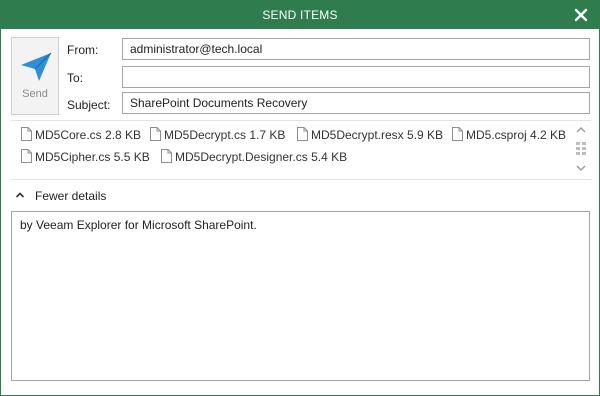  What do you see at coordinates (71, 196) in the screenshot?
I see `fewer-details-label: Fewer details` at bounding box center [71, 196].